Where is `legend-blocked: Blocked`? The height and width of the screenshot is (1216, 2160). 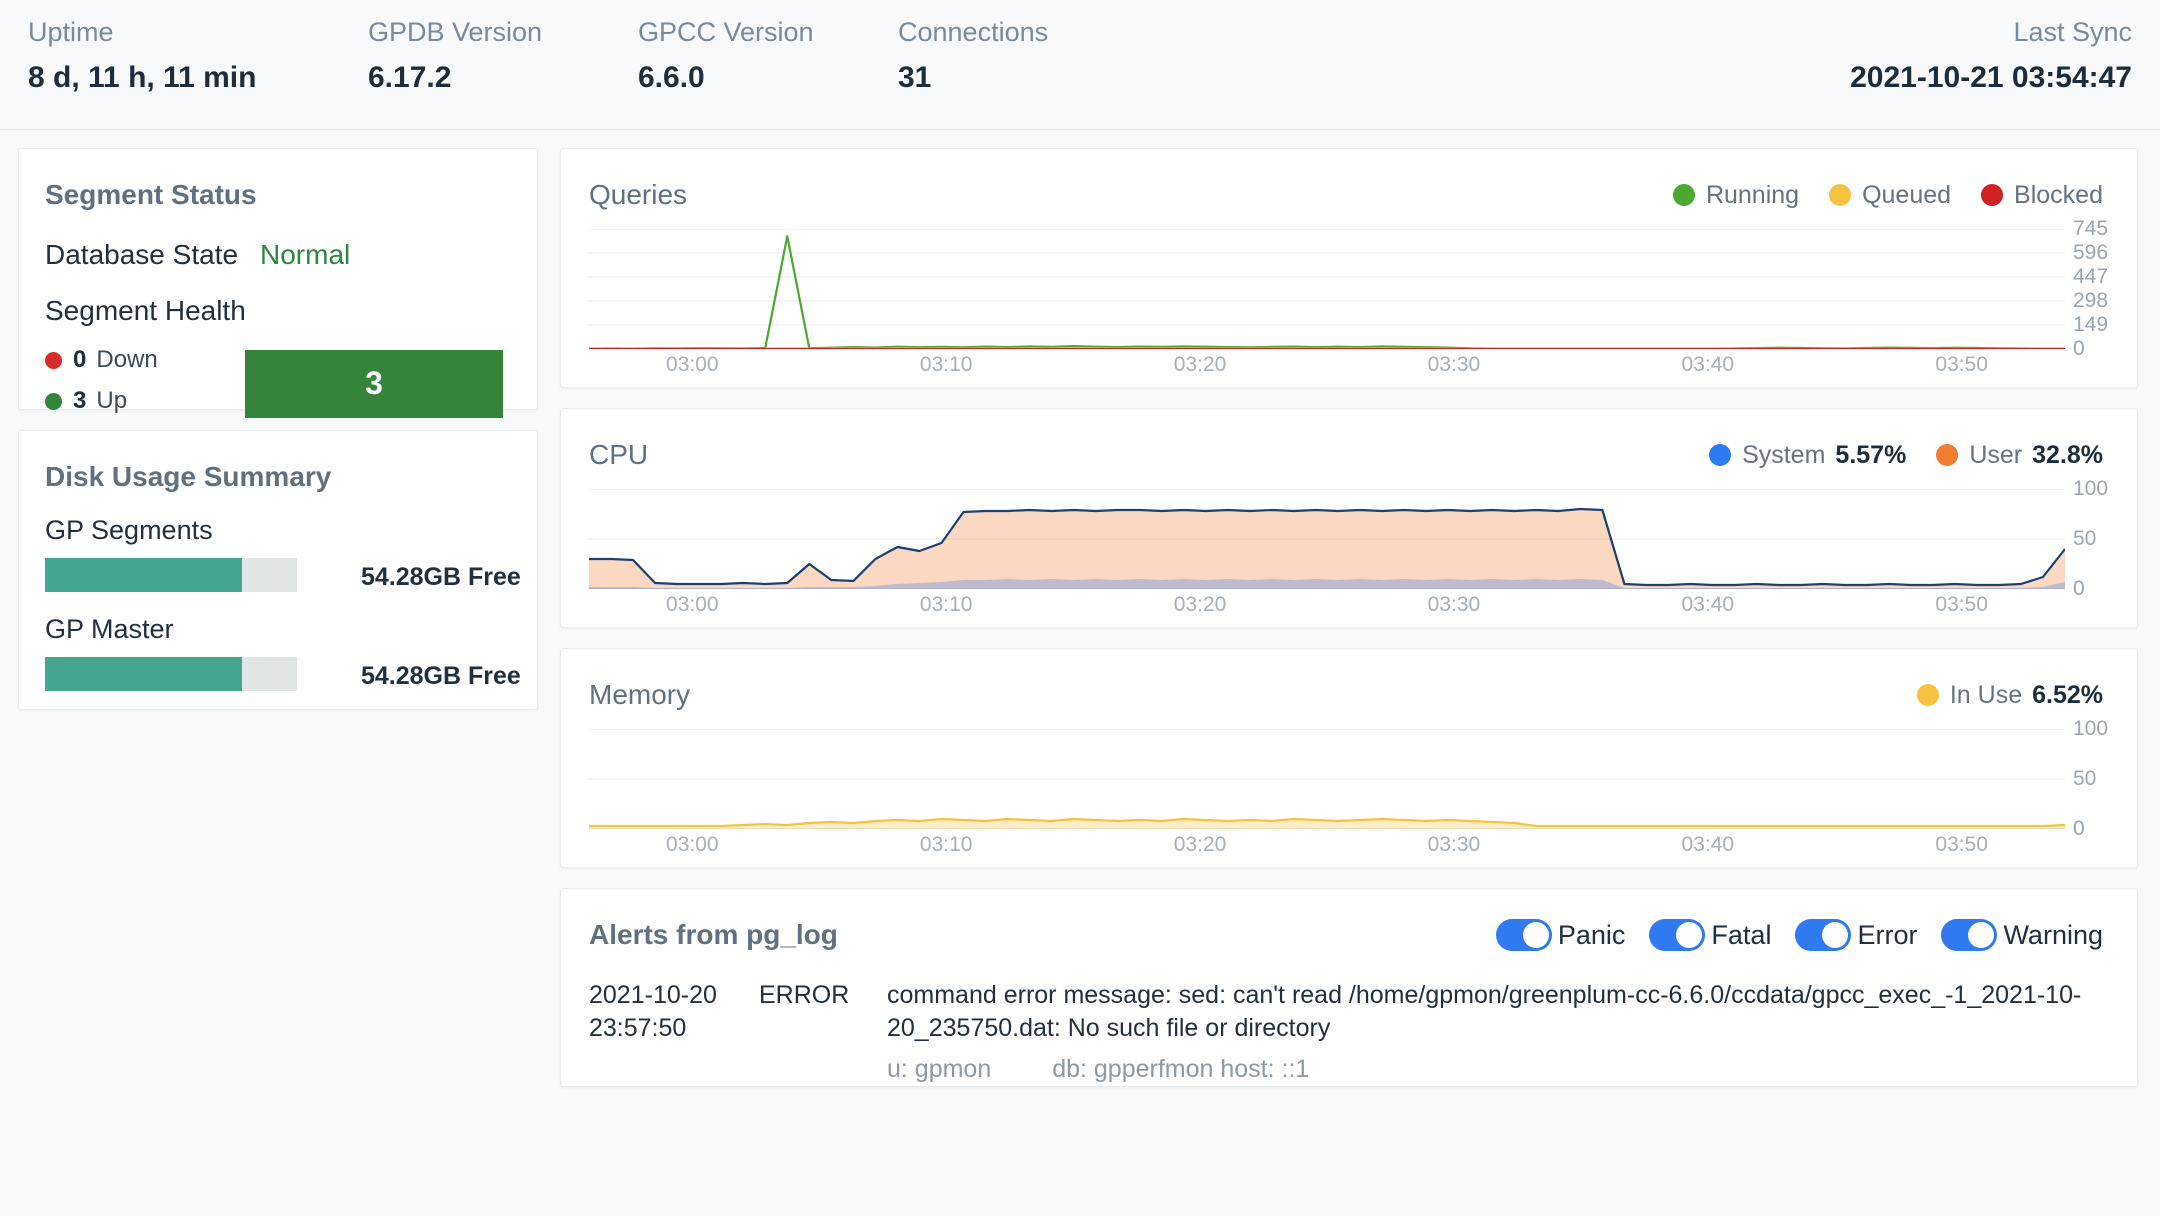
legend-blocked: Blocked is located at coordinates (2042, 195).